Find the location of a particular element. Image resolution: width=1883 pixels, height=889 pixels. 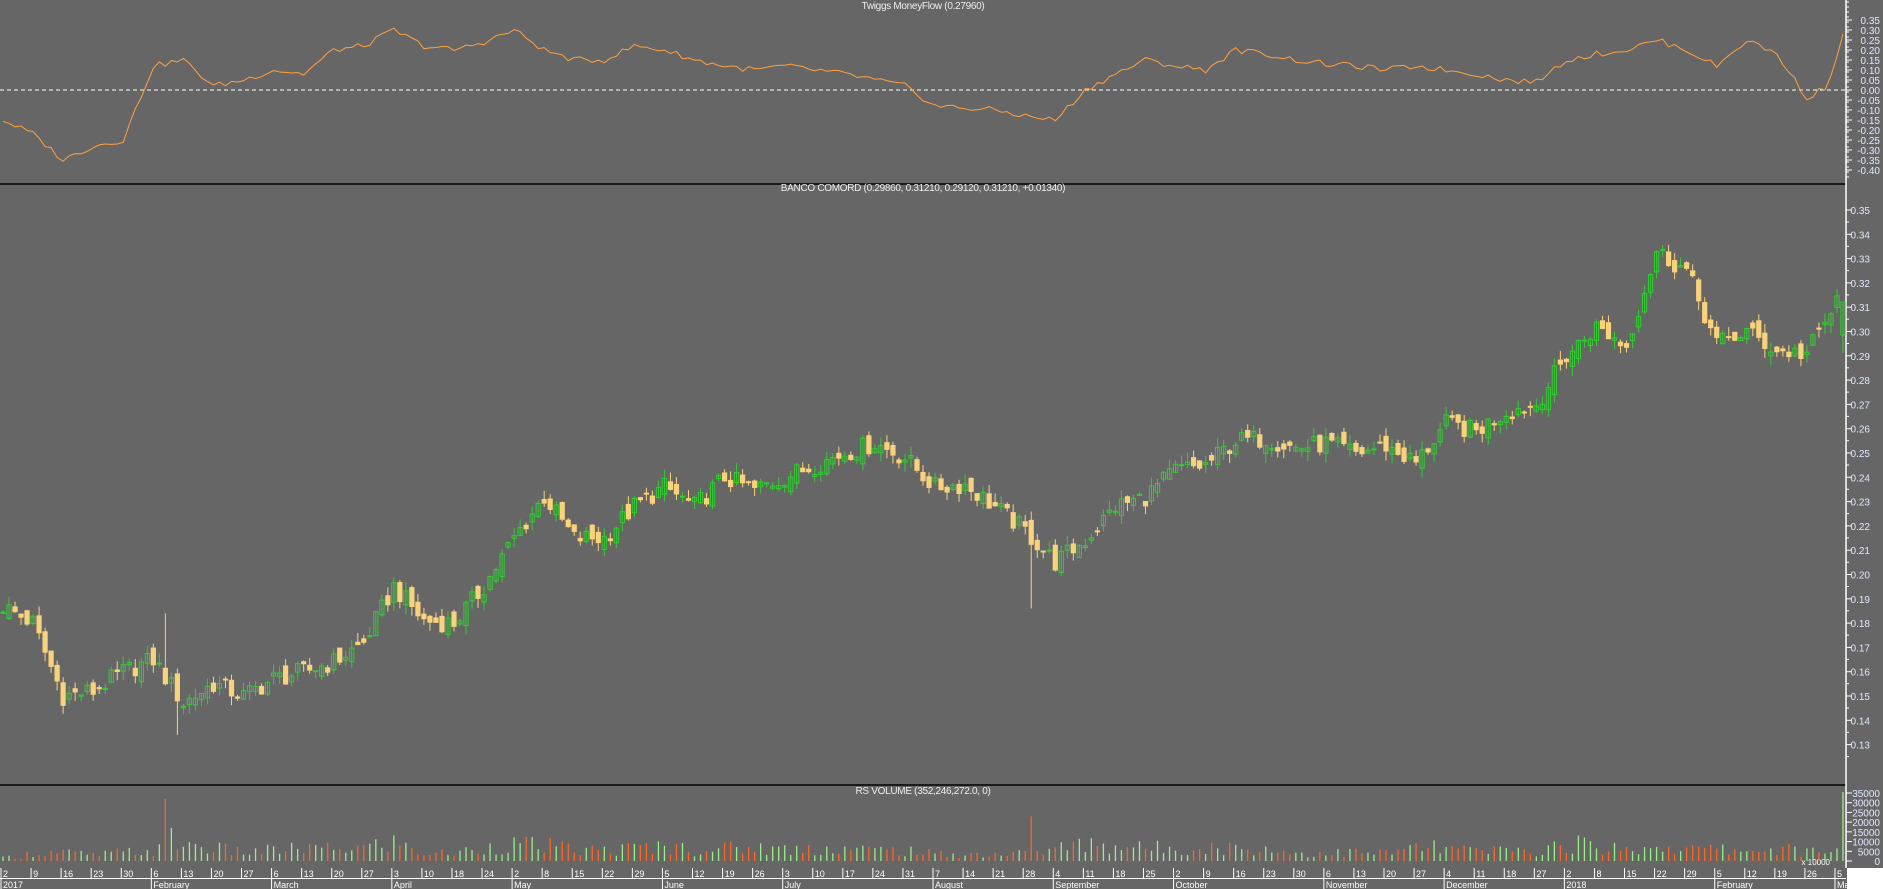

month-label: October is located at coordinates (1192, 884).